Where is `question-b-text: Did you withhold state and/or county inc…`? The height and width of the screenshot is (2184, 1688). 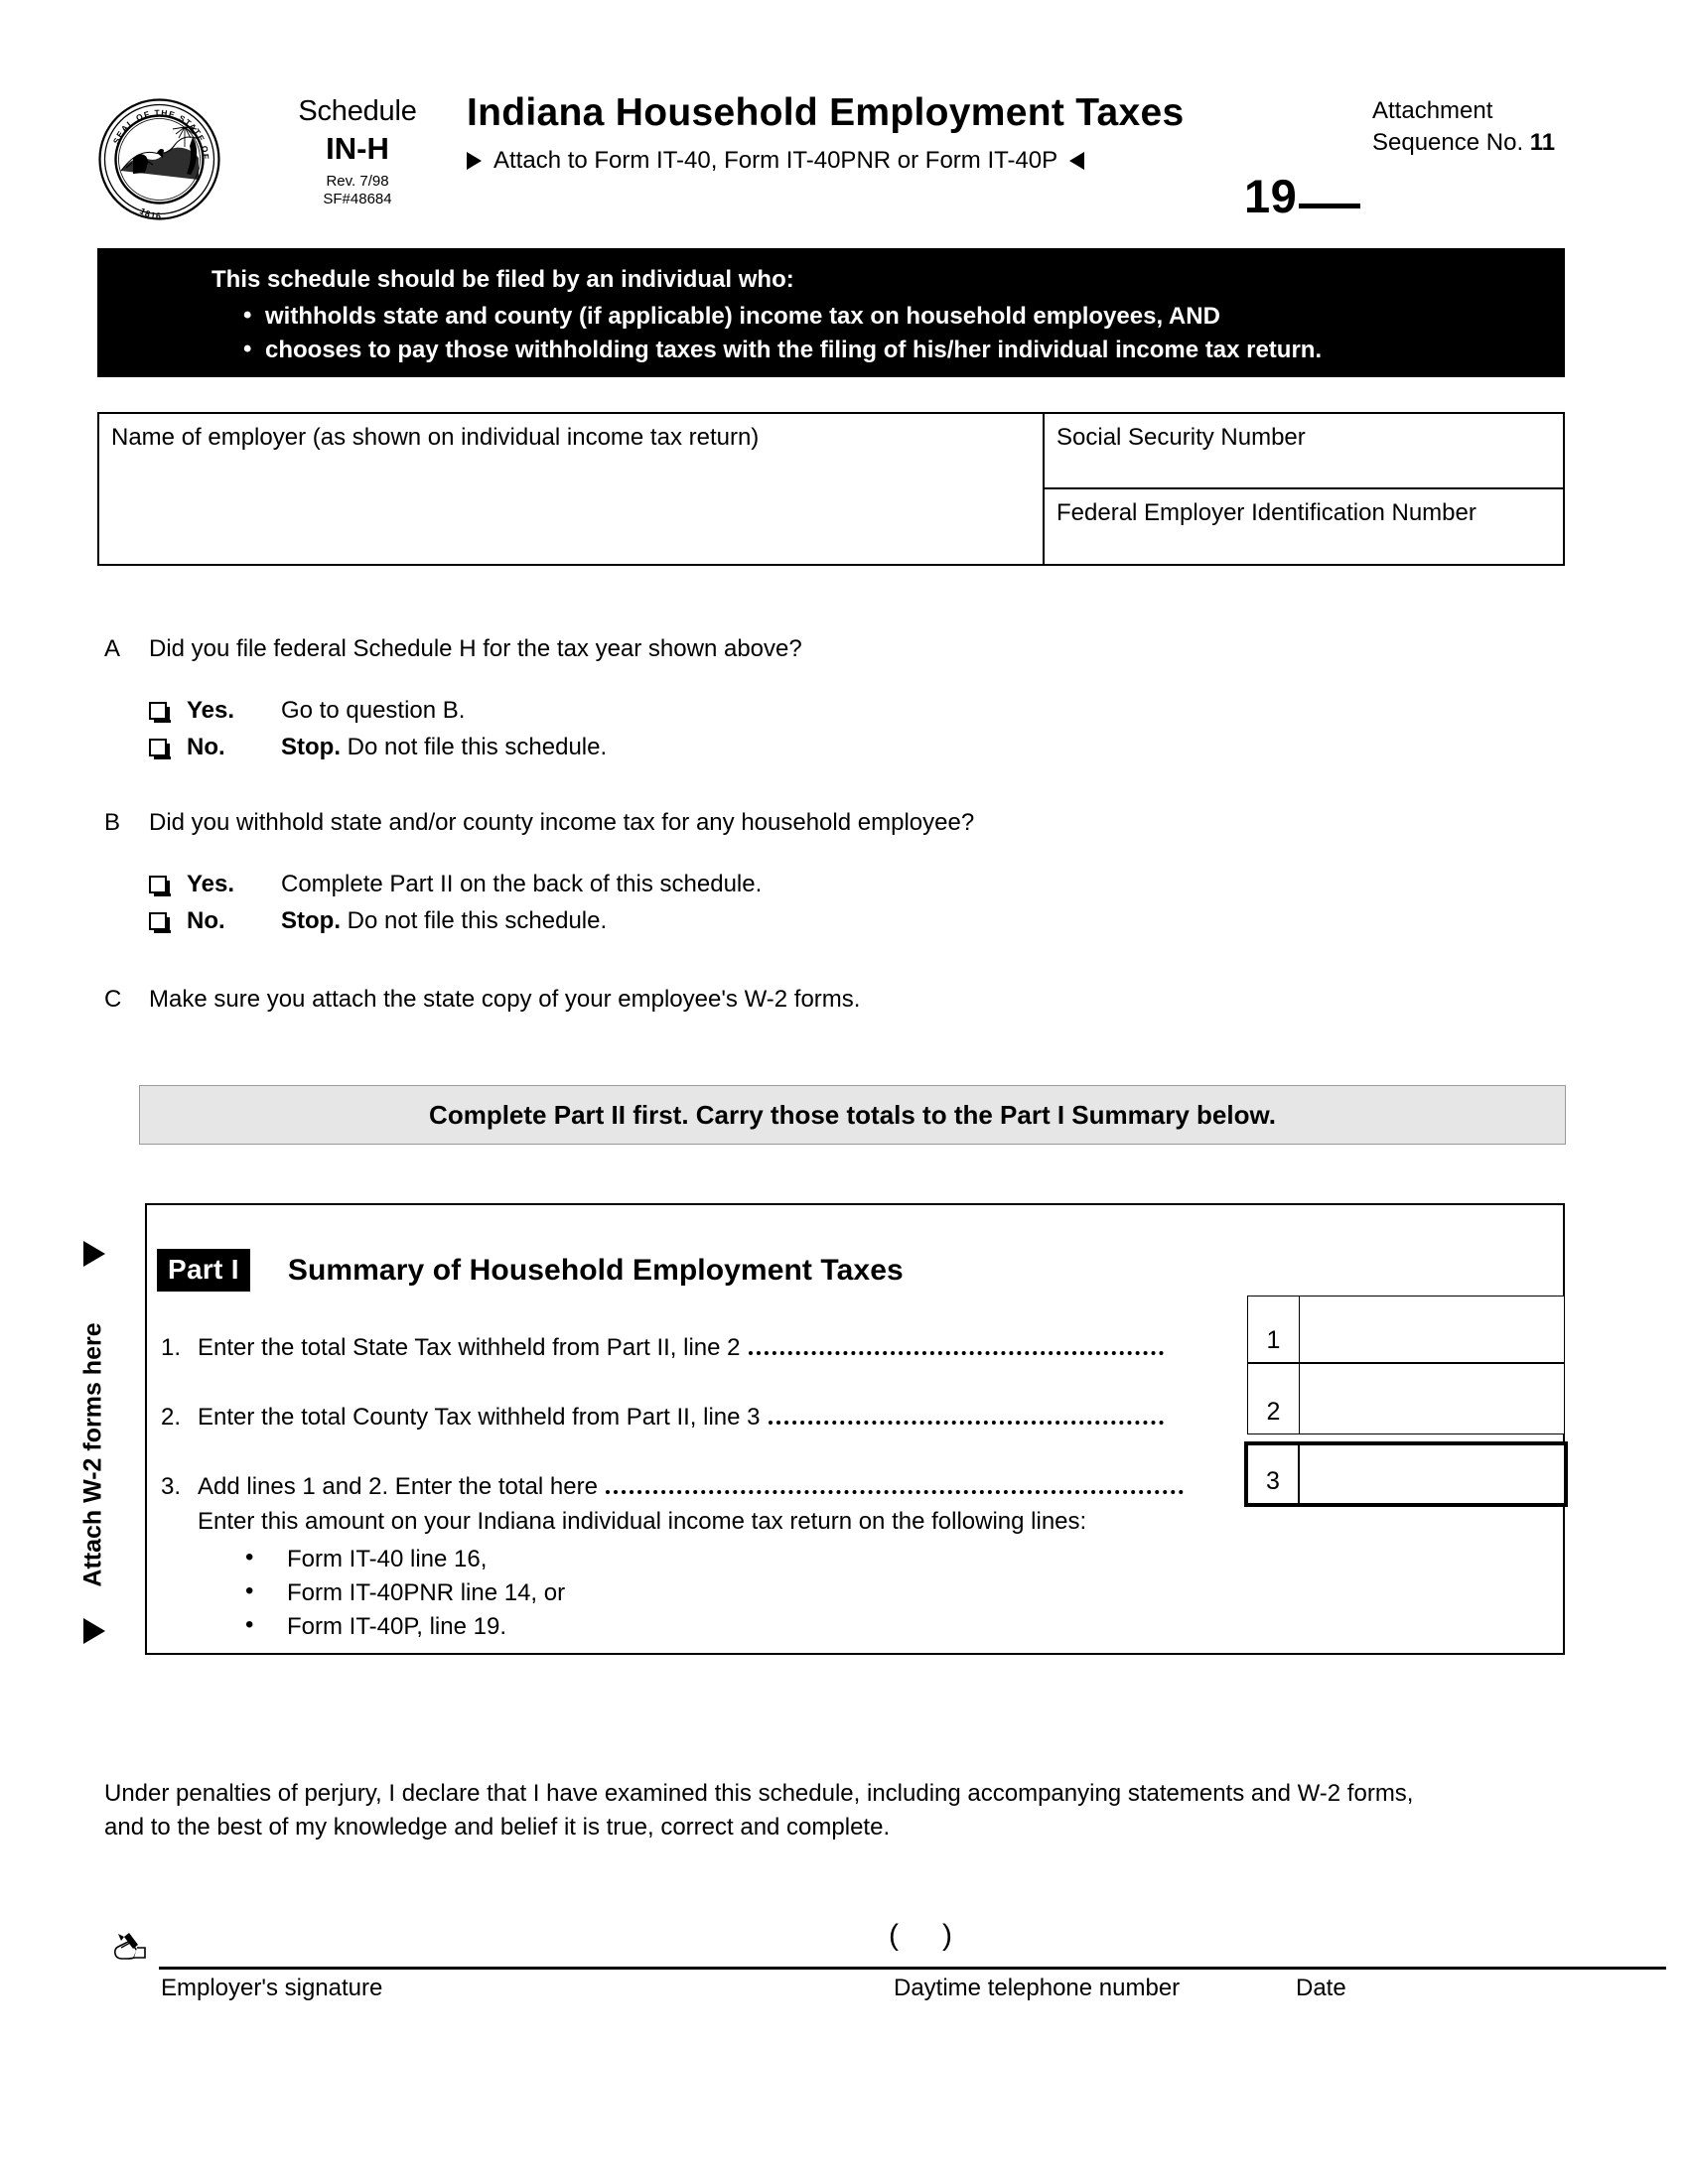
question-b-text: Did you withhold state and/or county inc… is located at coordinates (562, 822).